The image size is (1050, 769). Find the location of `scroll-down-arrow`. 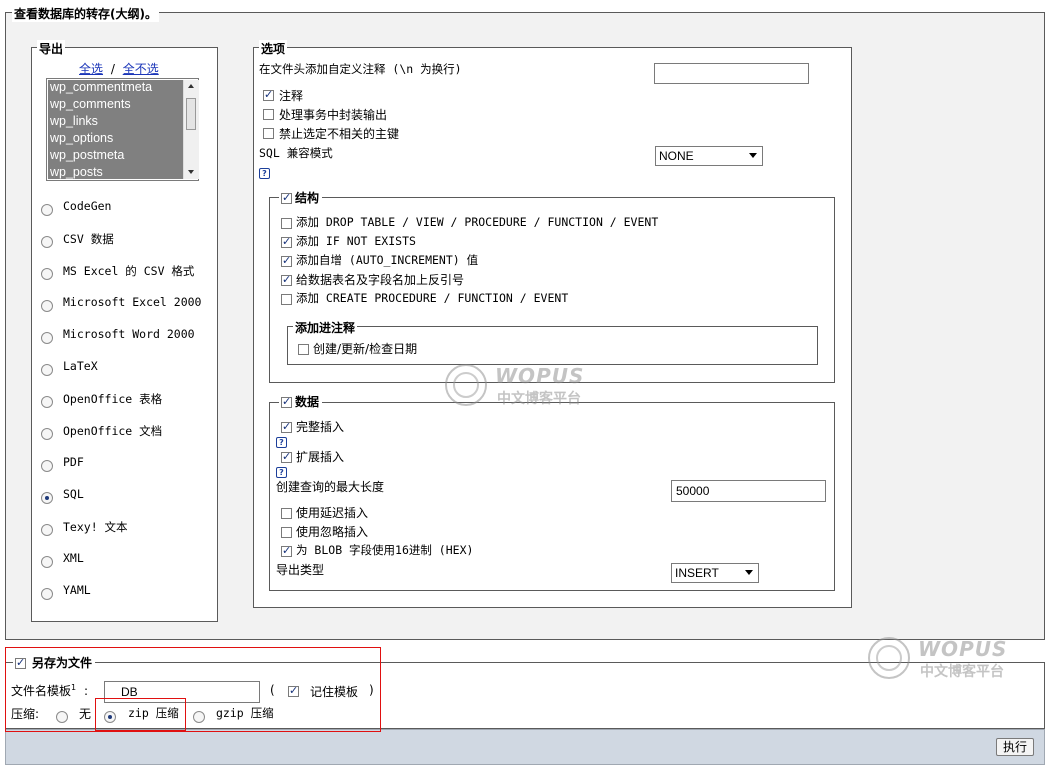

scroll-down-arrow is located at coordinates (191, 172).